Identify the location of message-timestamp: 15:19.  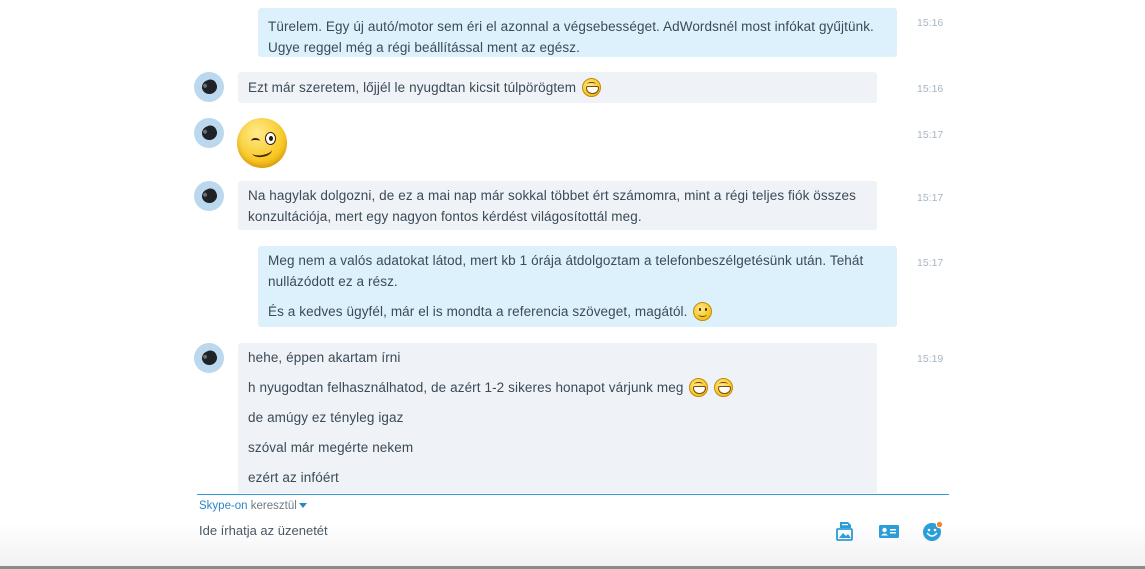
(930, 359).